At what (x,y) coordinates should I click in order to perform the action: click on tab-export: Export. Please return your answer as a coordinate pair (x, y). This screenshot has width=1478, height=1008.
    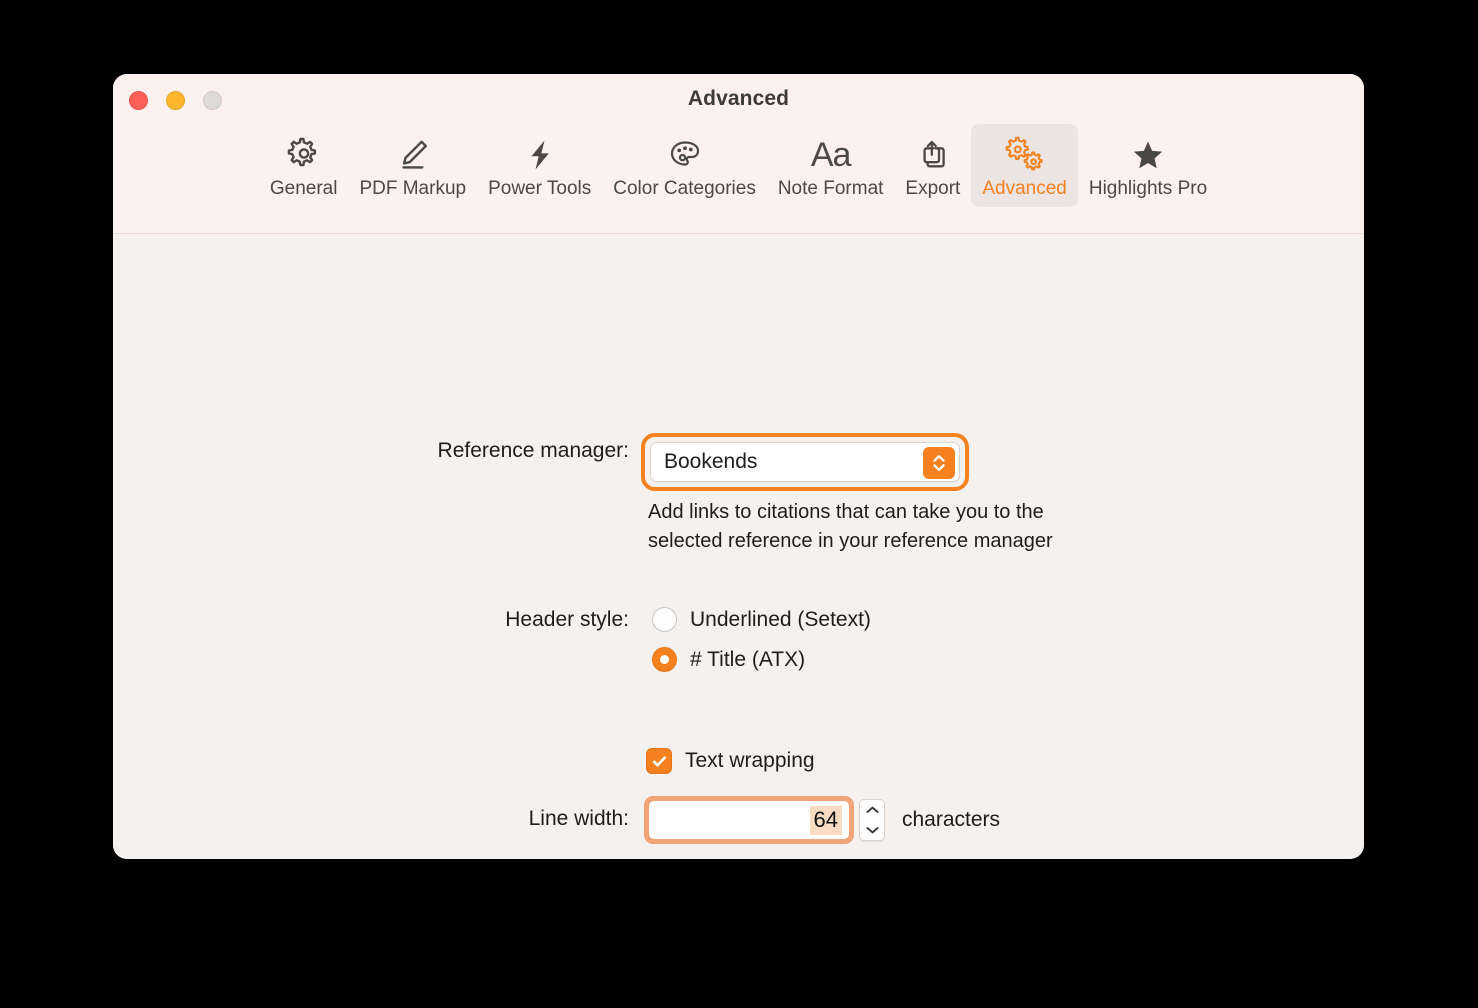
    Looking at the image, I should click on (932, 165).